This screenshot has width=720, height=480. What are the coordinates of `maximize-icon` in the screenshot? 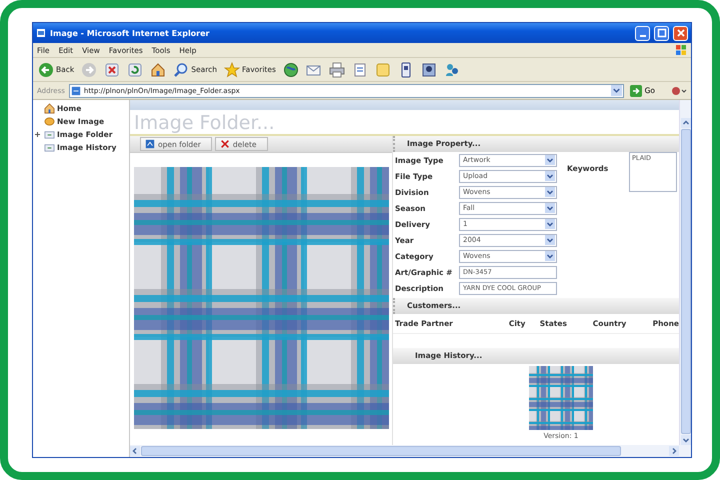 It's located at (661, 33).